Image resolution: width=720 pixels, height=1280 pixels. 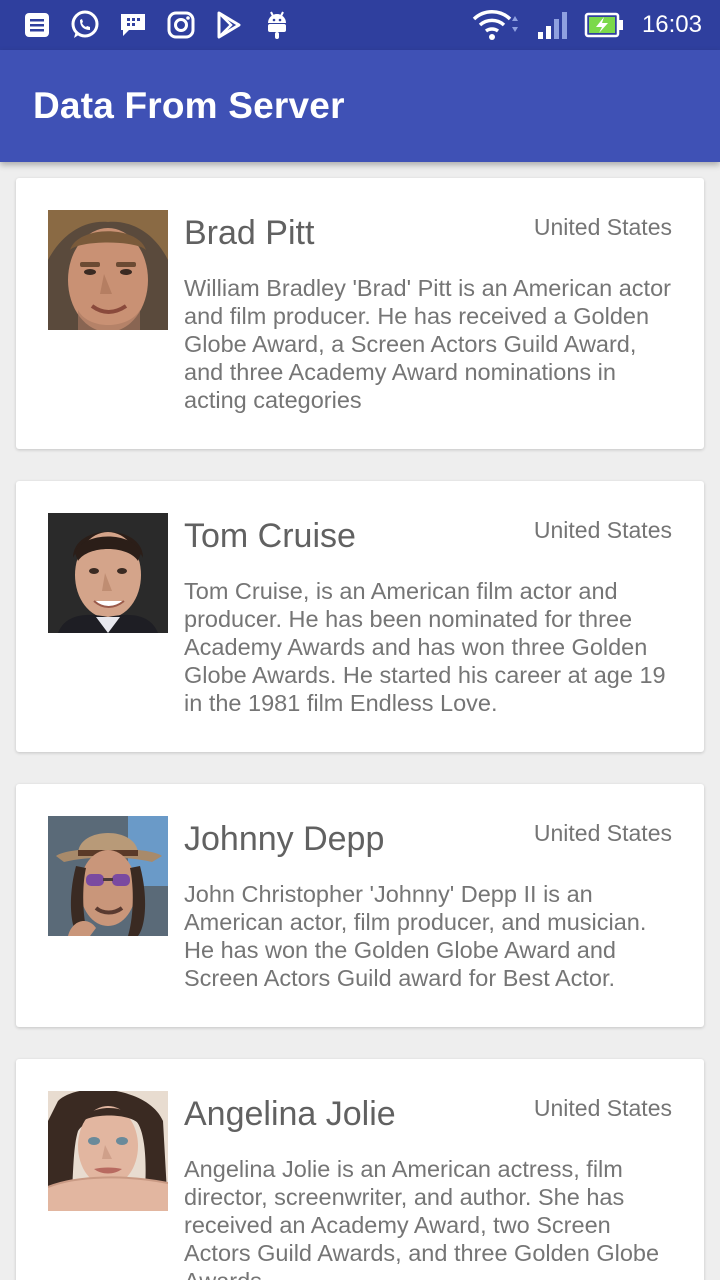 I want to click on app-title: Data From Server, so click(x=189, y=105).